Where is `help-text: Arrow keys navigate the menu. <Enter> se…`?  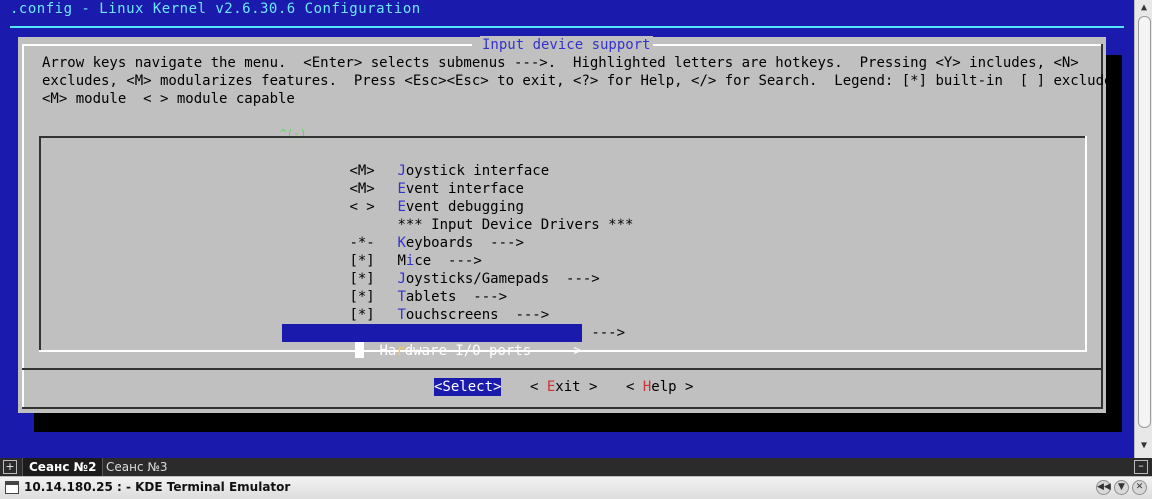 help-text: Arrow keys navigate the menu. <Enter> se… is located at coordinates (581, 81).